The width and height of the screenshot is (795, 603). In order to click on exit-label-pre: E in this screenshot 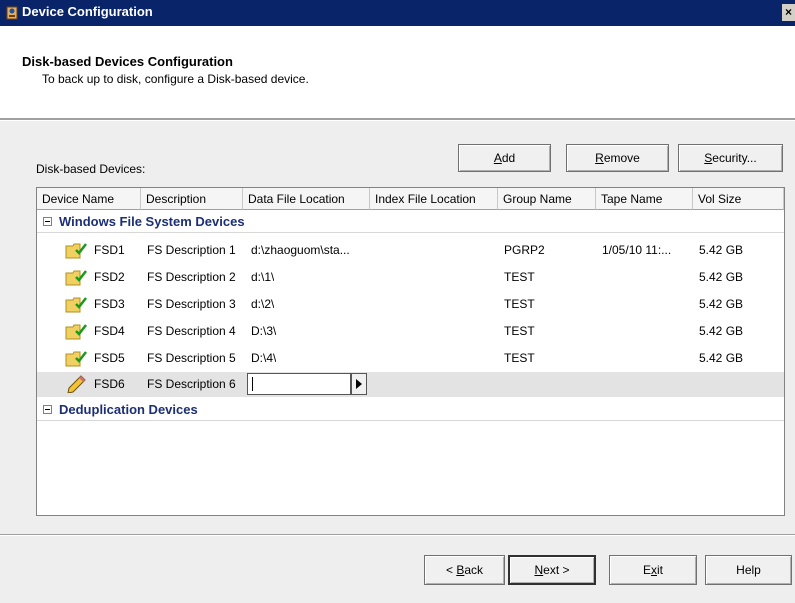, I will do `click(646, 570)`.